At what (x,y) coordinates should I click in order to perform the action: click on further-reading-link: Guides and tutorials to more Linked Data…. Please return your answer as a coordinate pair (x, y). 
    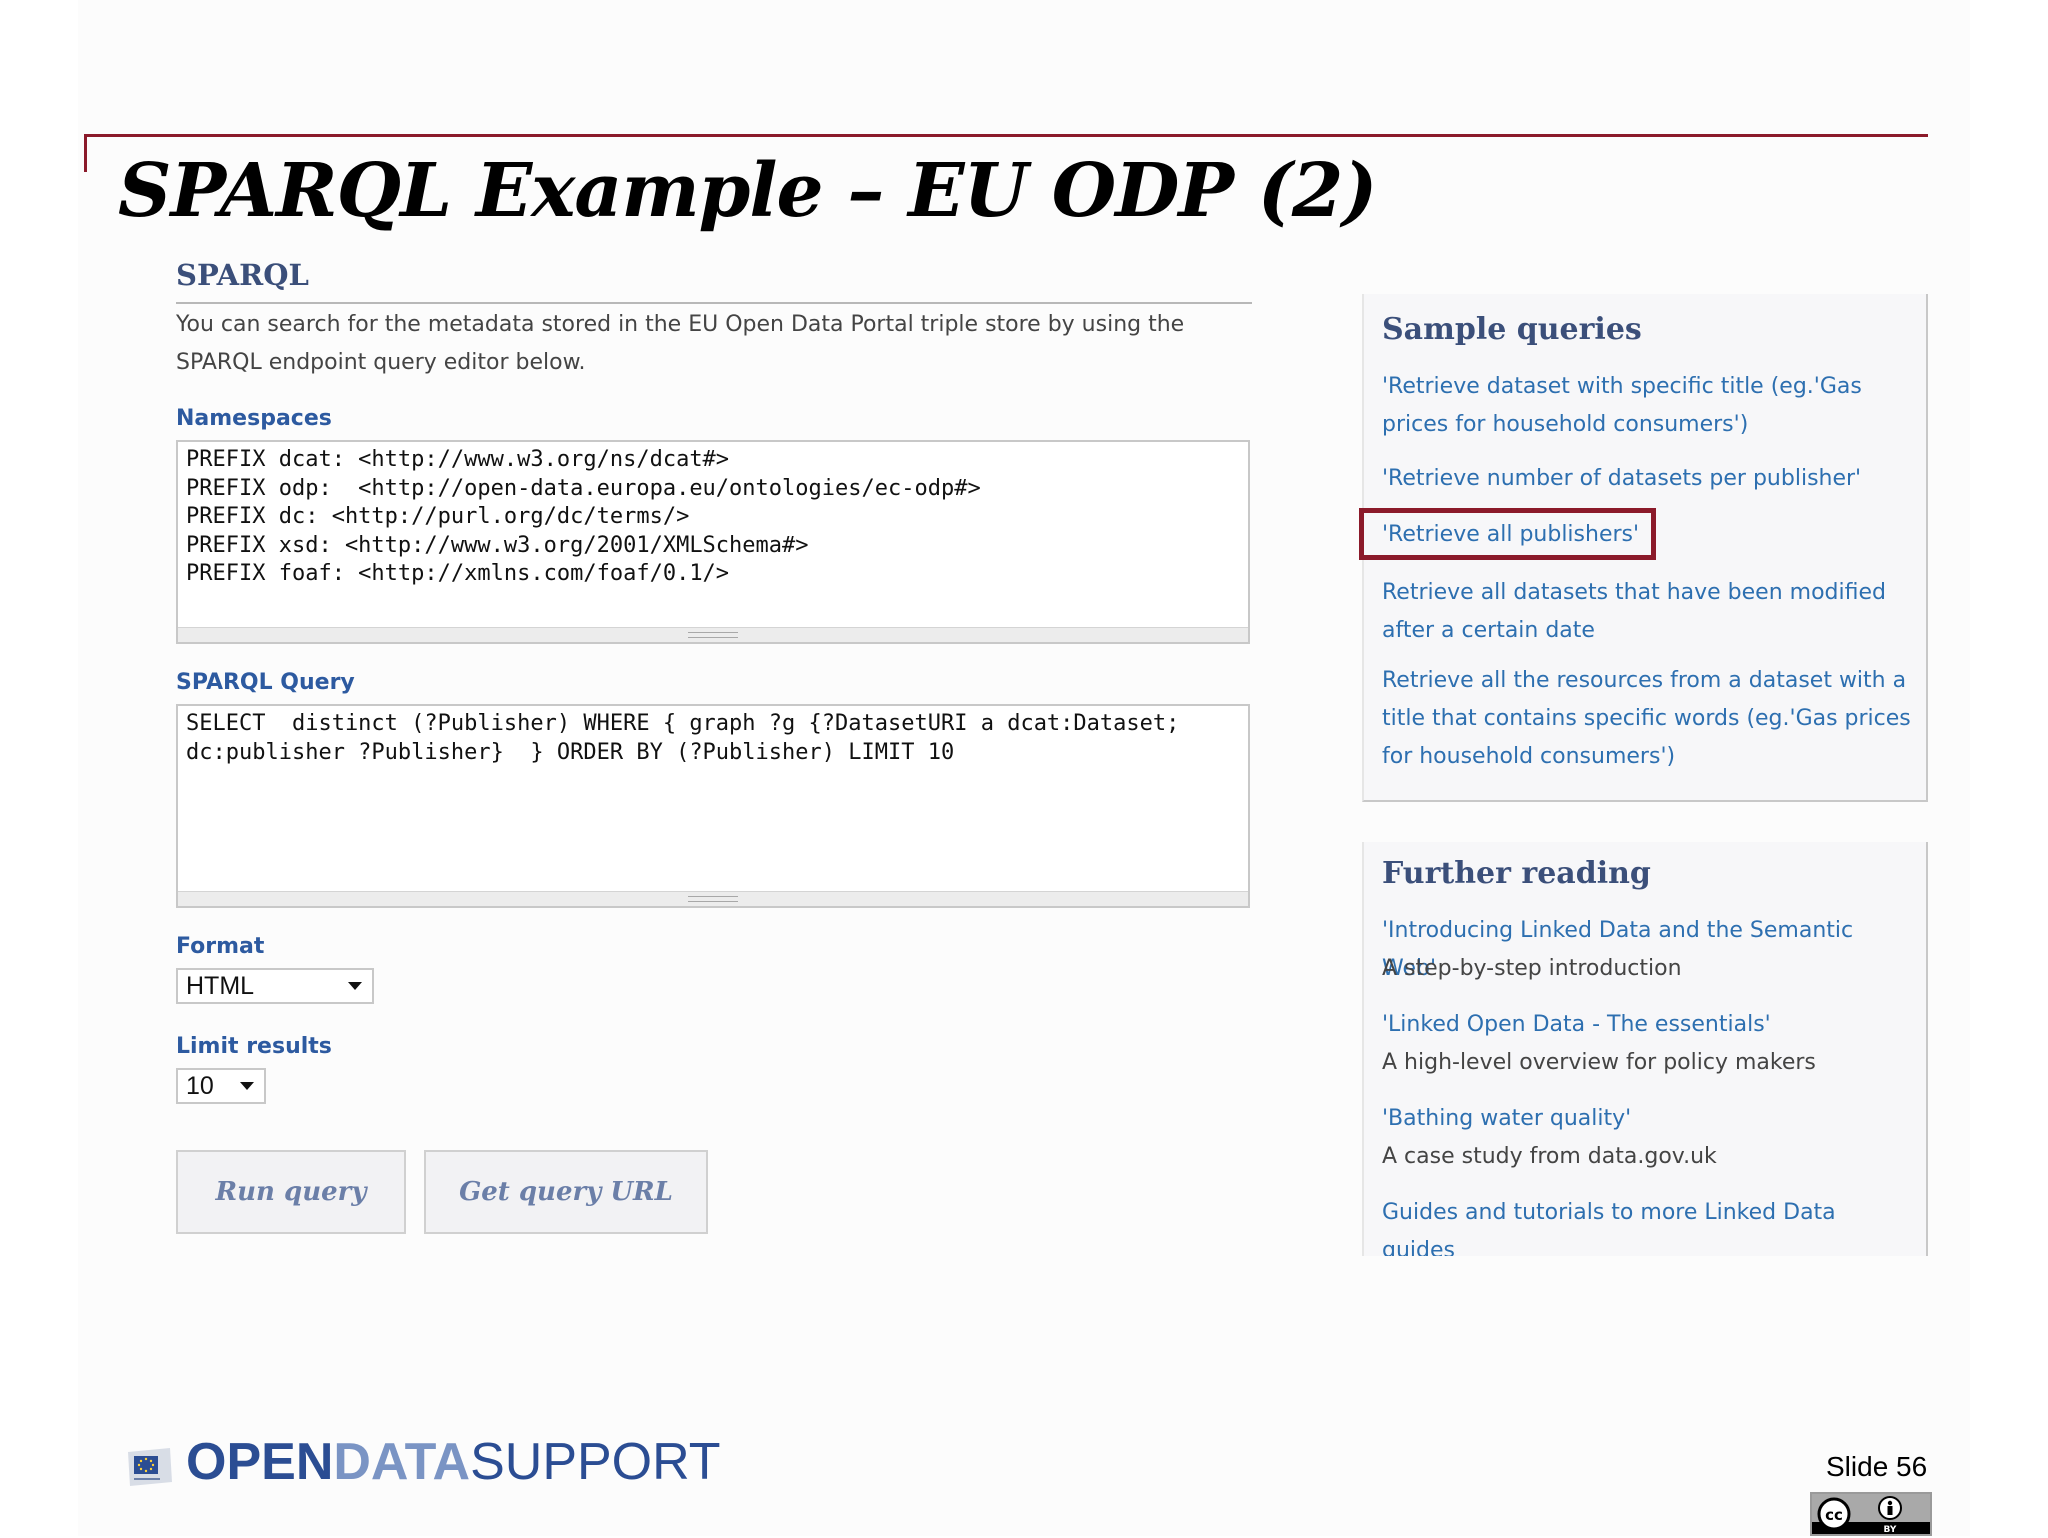
    Looking at the image, I should click on (1647, 1225).